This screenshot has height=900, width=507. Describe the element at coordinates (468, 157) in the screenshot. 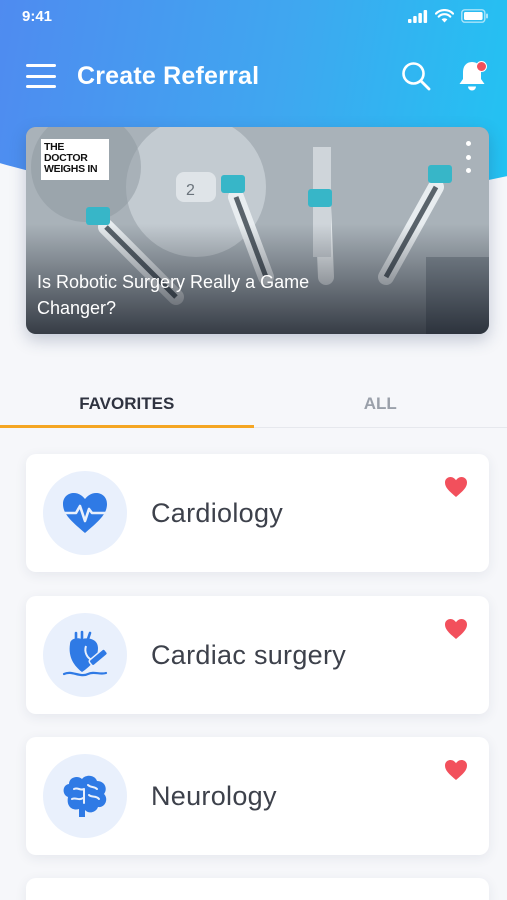

I see `more-options-button` at that location.